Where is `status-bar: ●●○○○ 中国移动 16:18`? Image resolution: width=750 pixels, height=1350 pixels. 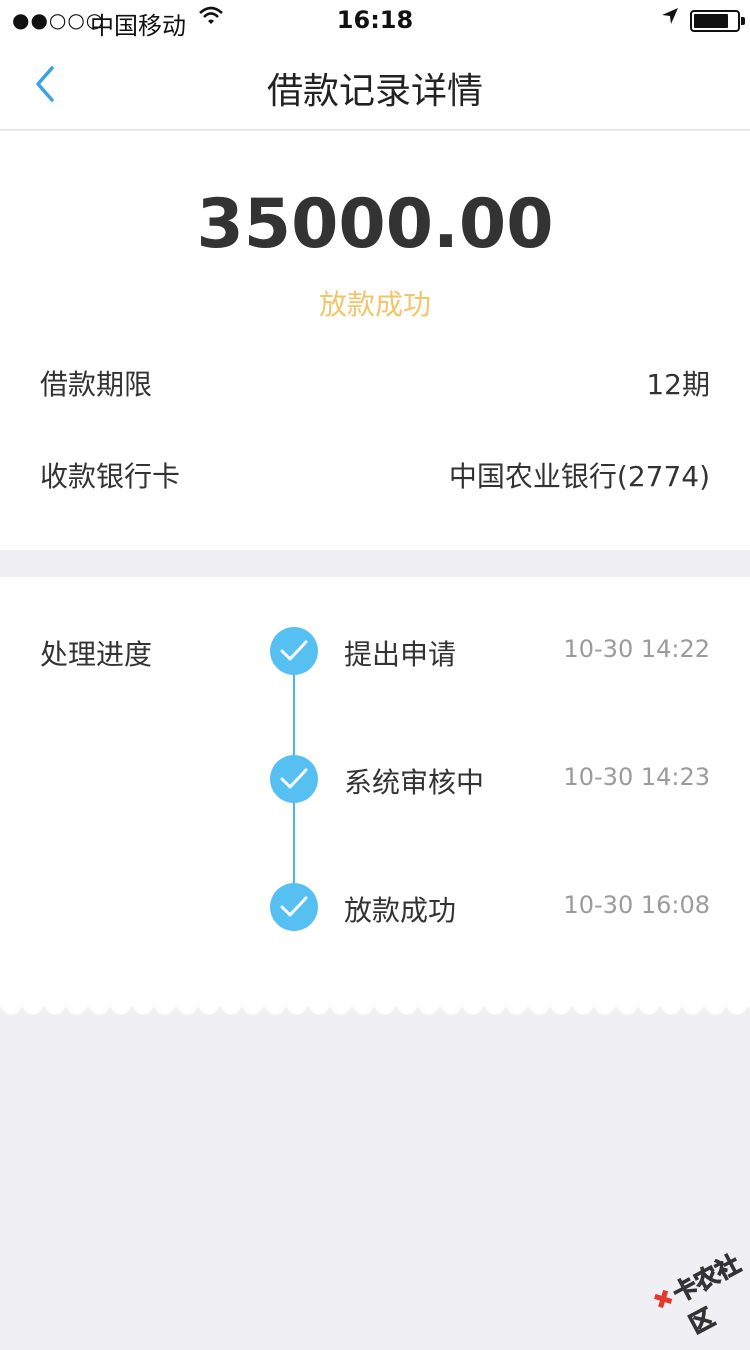 status-bar: ●●○○○ 中国移动 16:18 is located at coordinates (375, 20).